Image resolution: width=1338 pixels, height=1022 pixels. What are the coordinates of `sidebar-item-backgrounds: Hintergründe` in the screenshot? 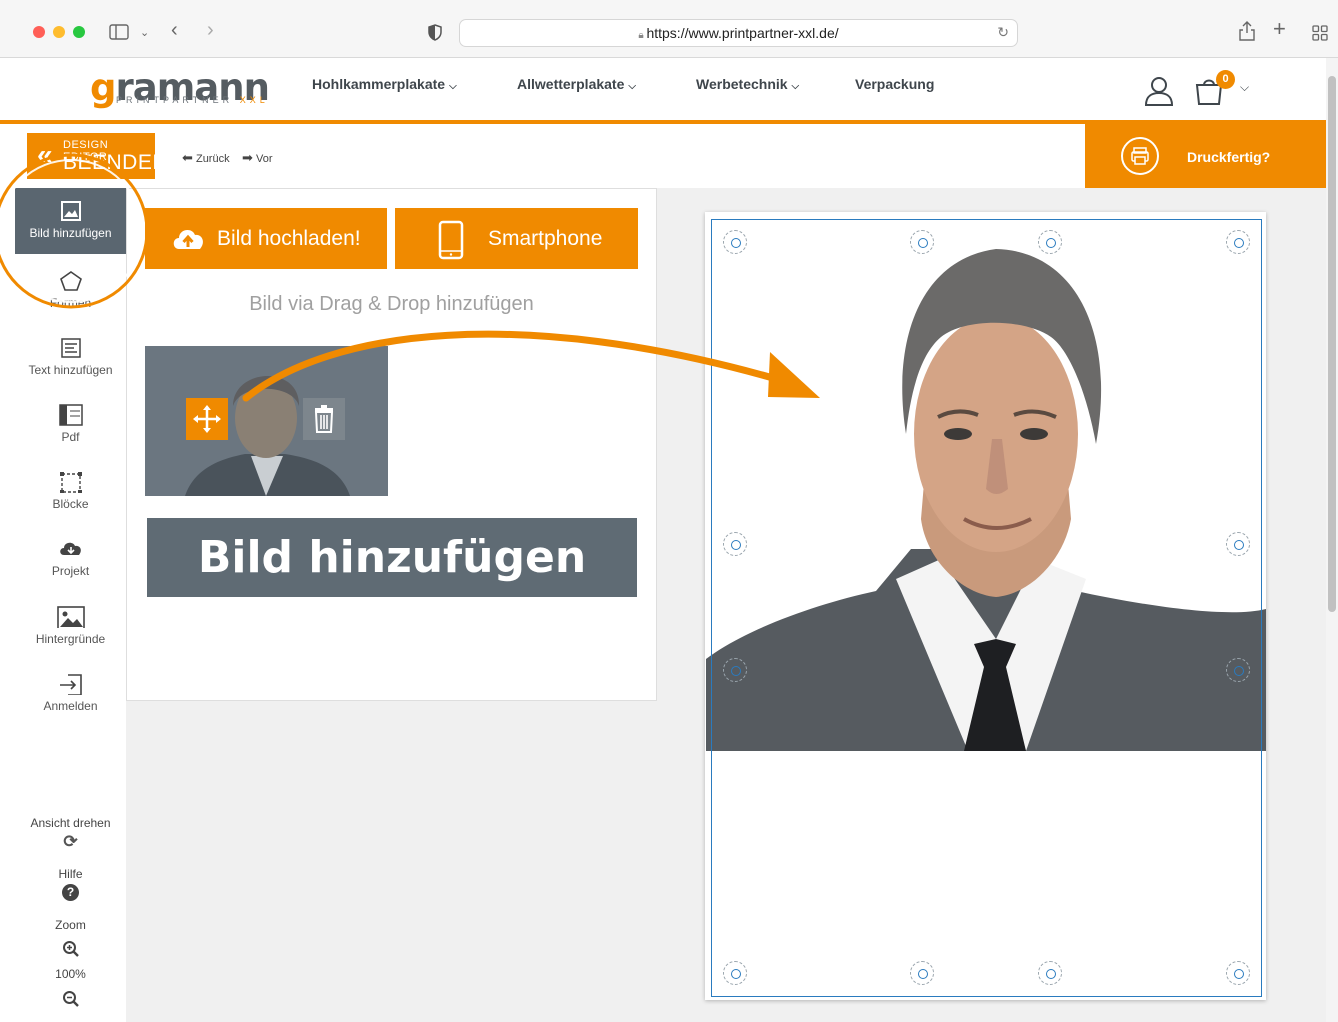 It's located at (70, 627).